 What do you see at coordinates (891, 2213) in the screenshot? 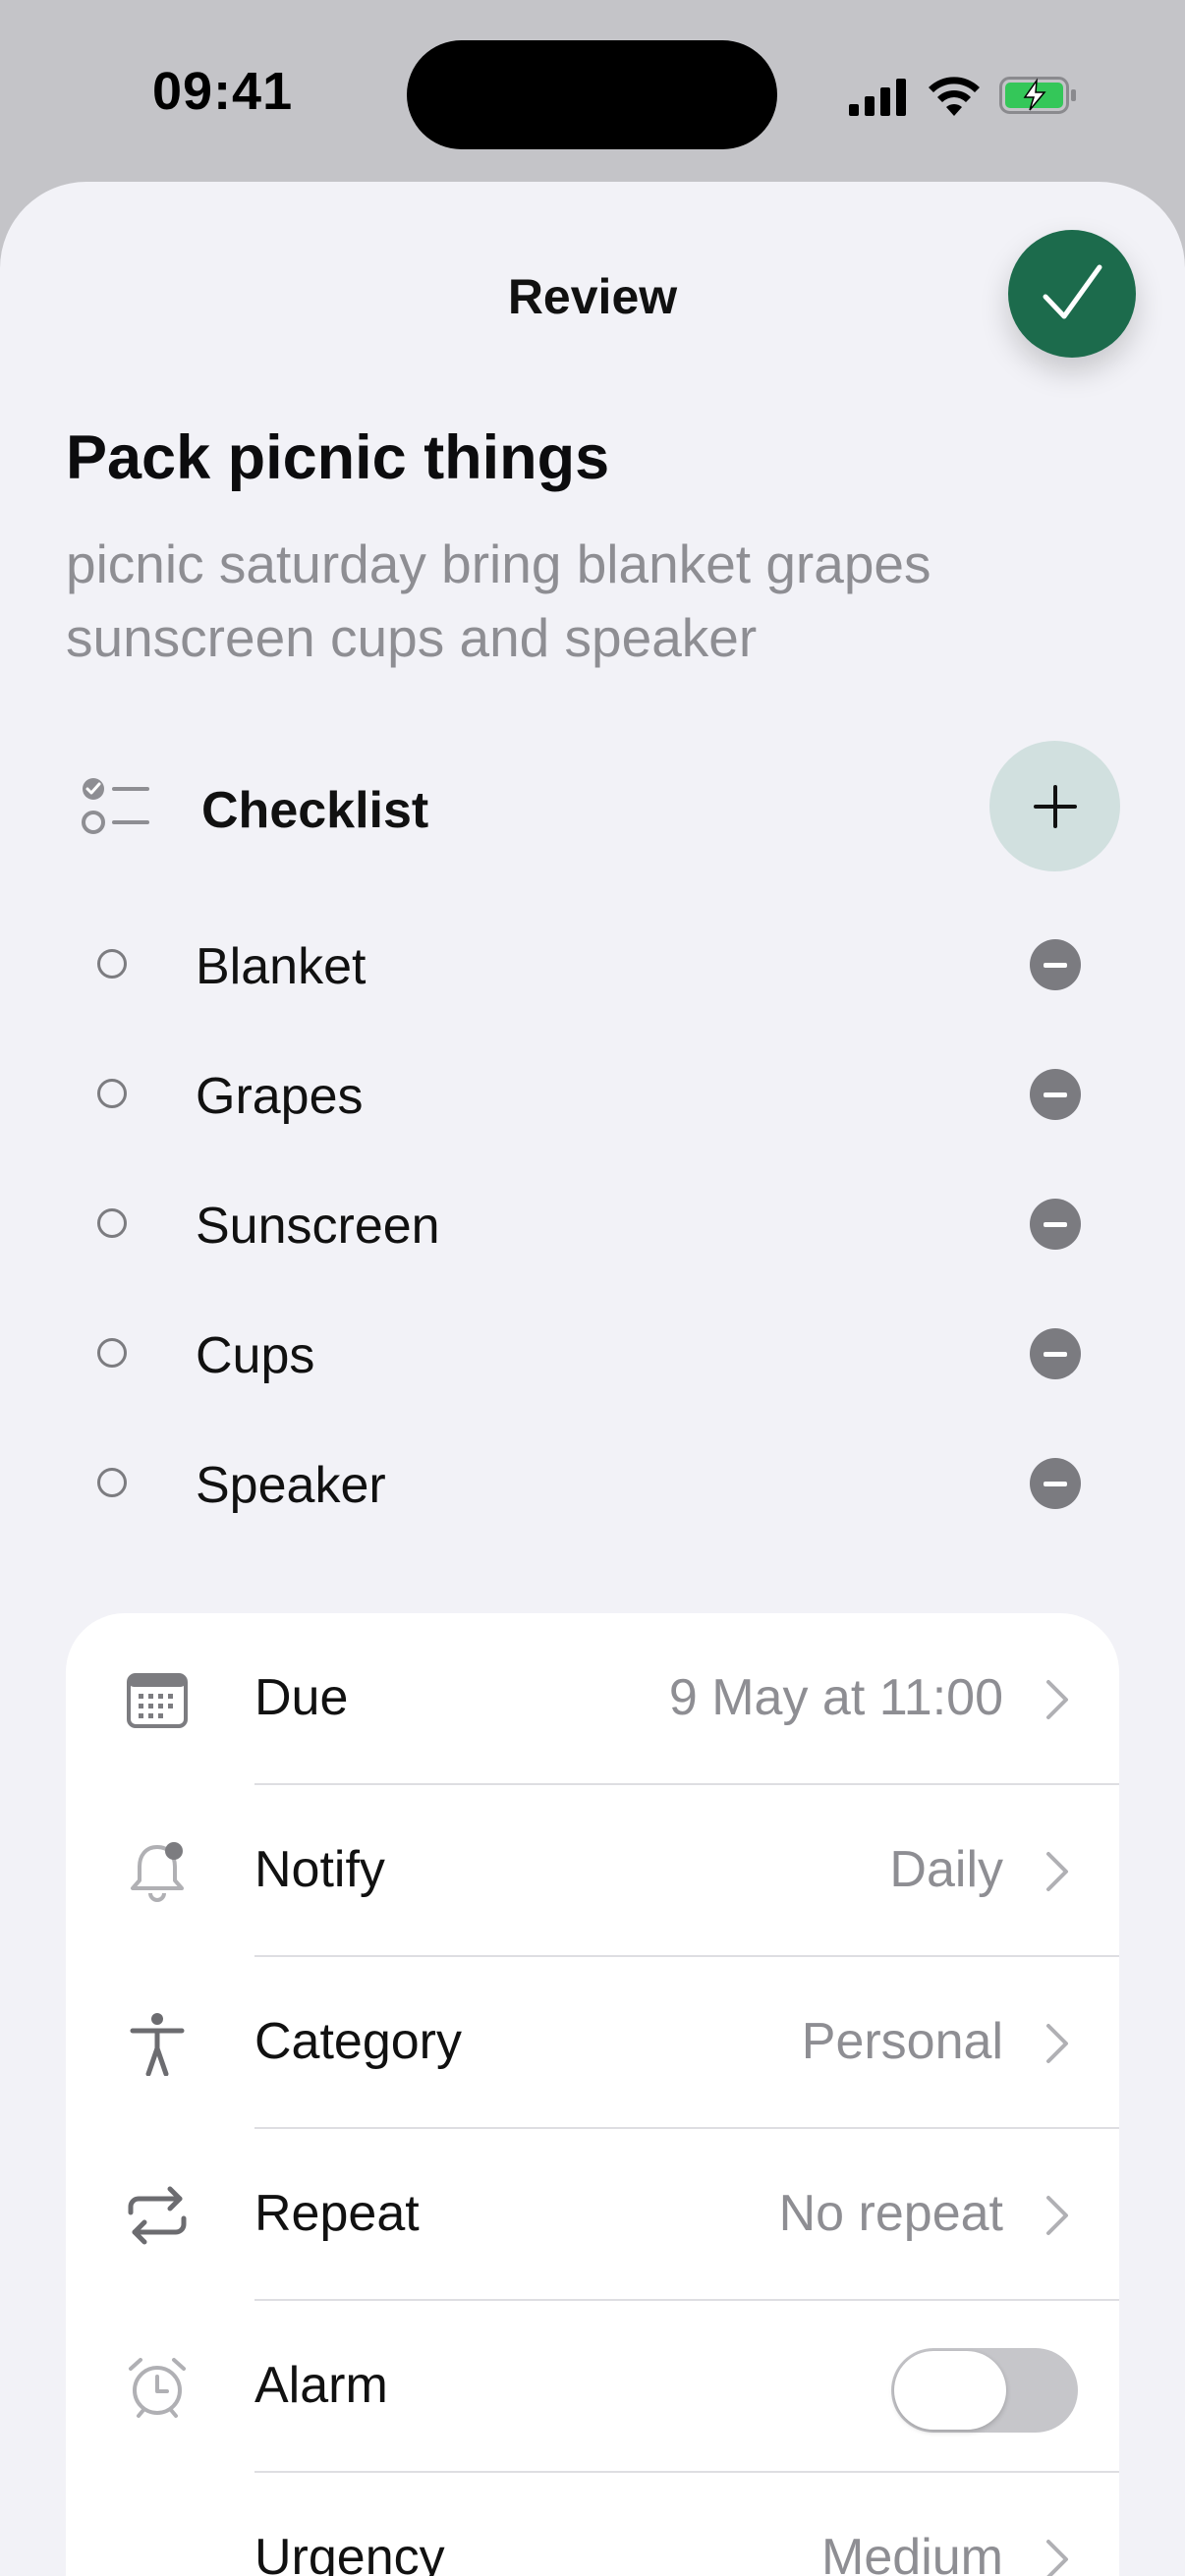
I see `repeat-value: No repeat` at bounding box center [891, 2213].